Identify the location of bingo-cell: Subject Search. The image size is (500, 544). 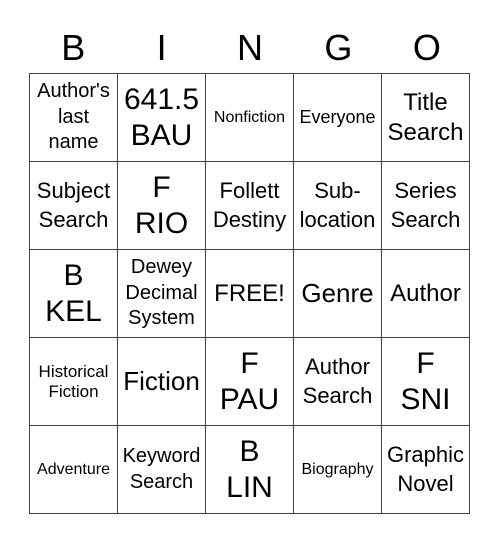
(73, 205).